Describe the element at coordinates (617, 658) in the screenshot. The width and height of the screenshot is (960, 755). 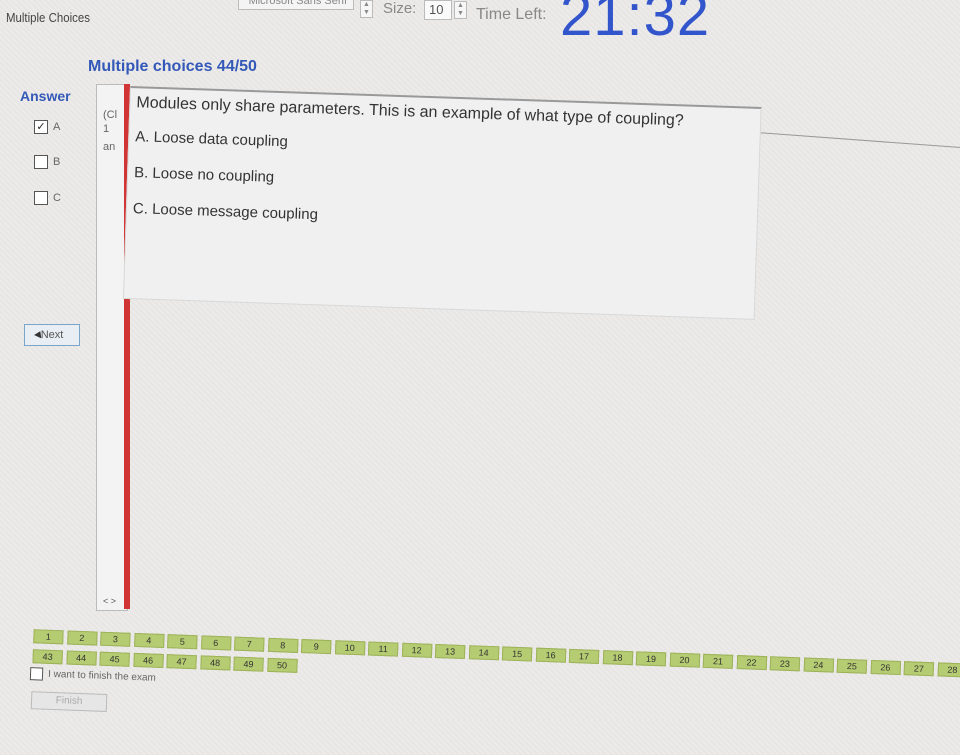
I see `question-nav-button: 18` at that location.